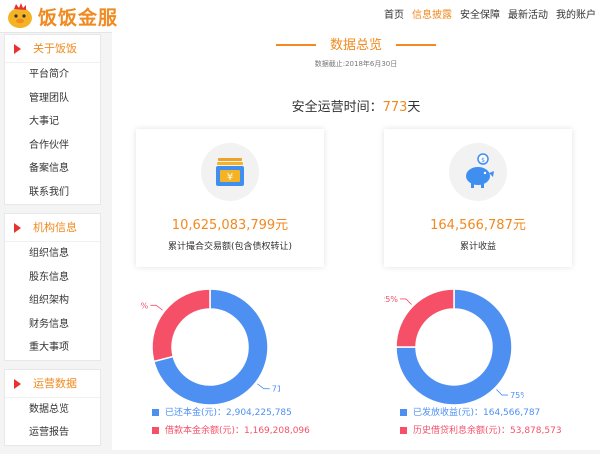 This screenshot has width=600, height=454. What do you see at coordinates (276, 389) in the screenshot?
I see `slice-percent-label: 71%` at bounding box center [276, 389].